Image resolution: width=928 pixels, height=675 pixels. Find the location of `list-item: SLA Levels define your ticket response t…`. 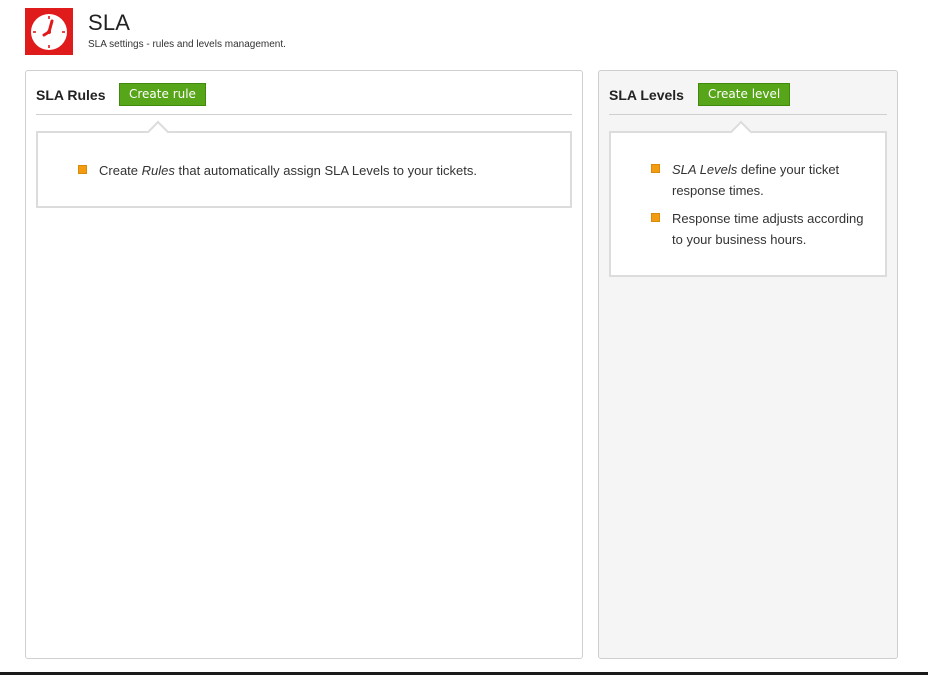

list-item: SLA Levels define your ticket response t… is located at coordinates (761, 180).